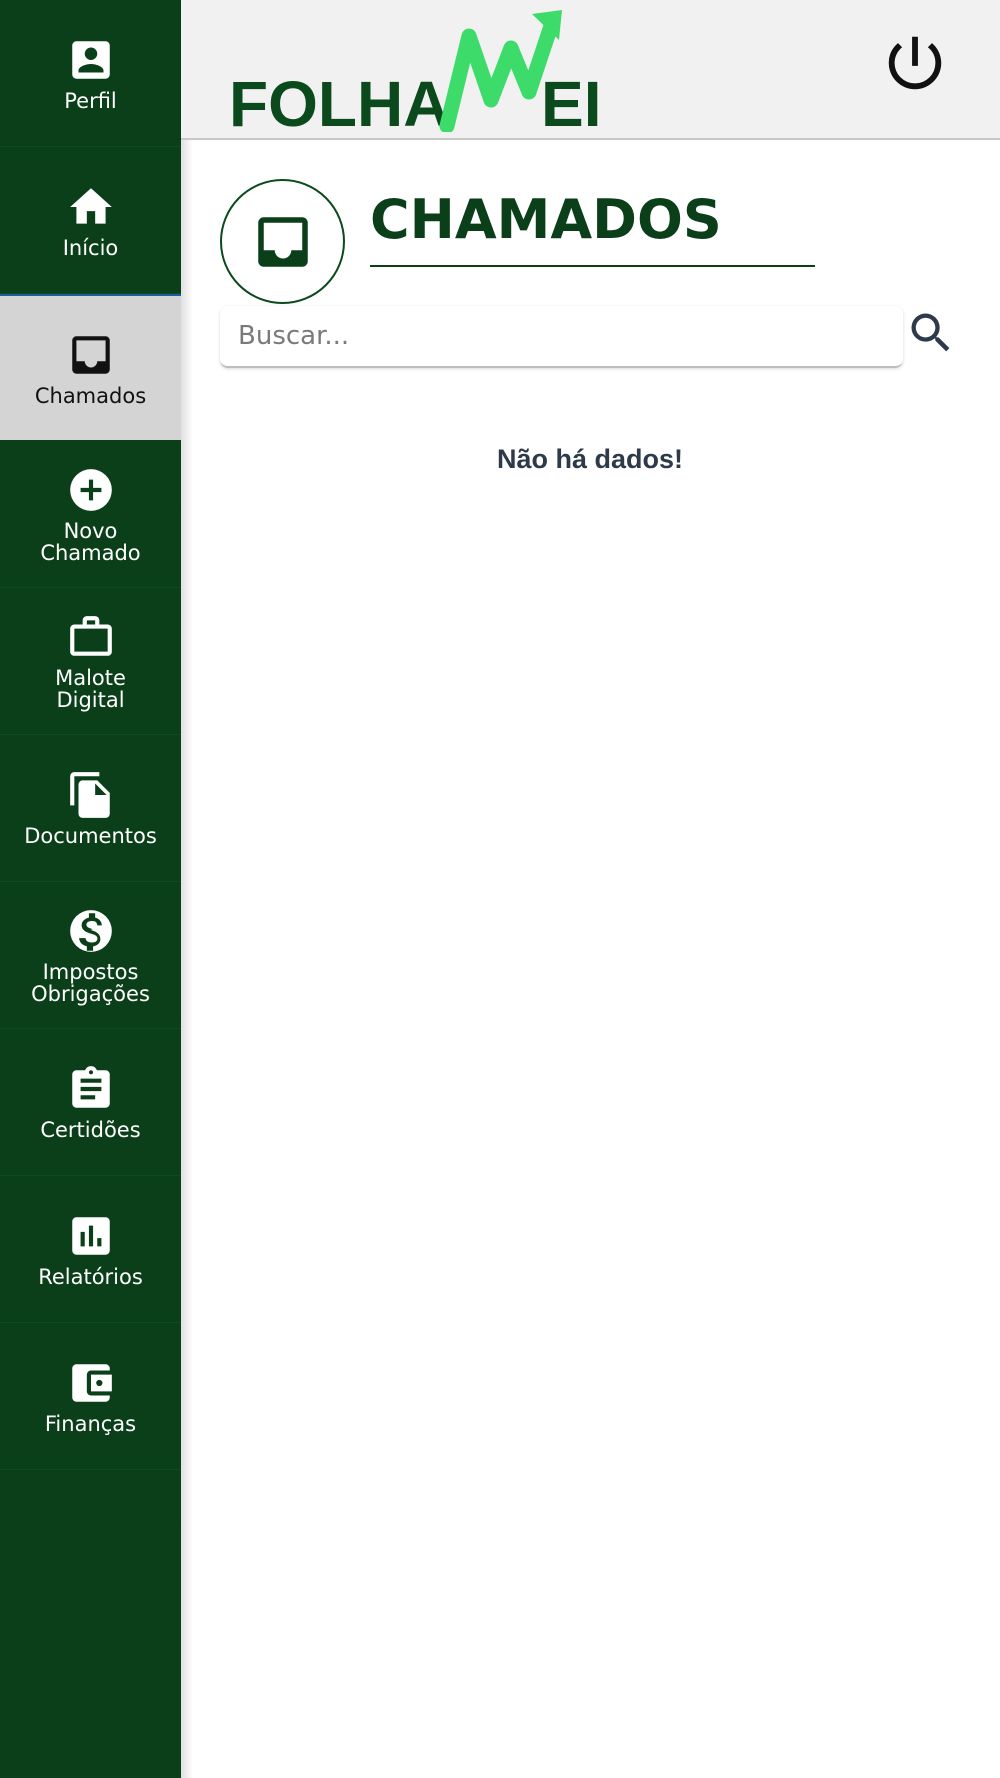 This screenshot has height=1778, width=1000. What do you see at coordinates (187, 959) in the screenshot?
I see `sidebar-shadow` at bounding box center [187, 959].